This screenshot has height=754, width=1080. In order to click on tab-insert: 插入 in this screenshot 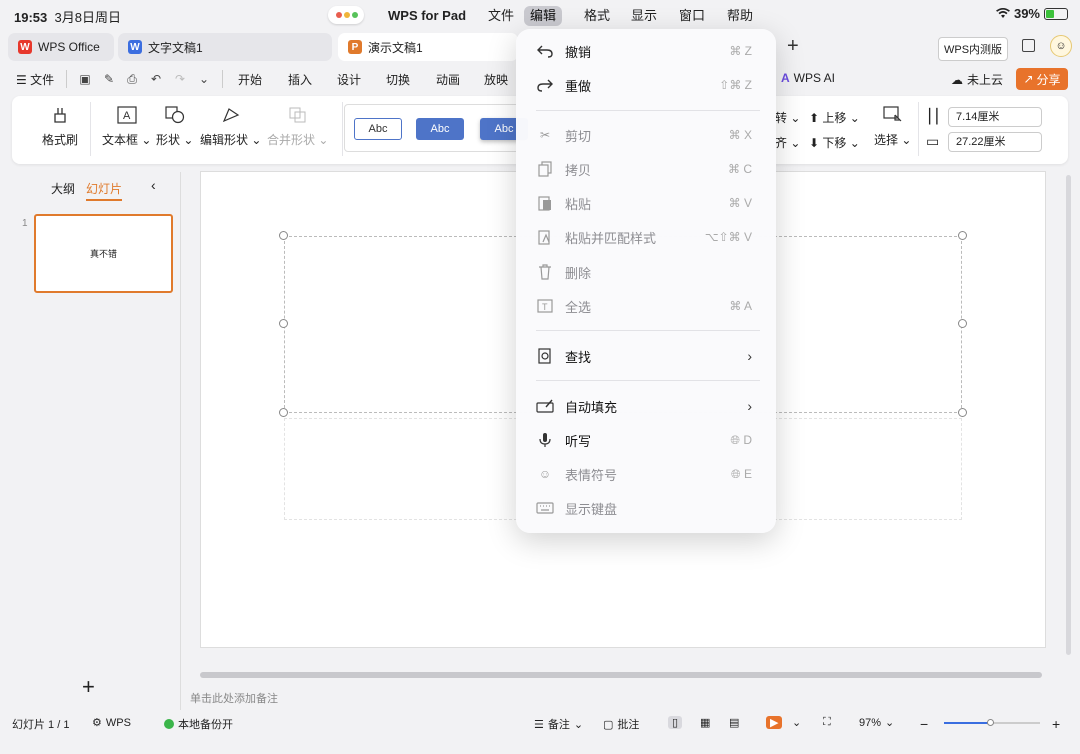, I will do `click(300, 79)`.